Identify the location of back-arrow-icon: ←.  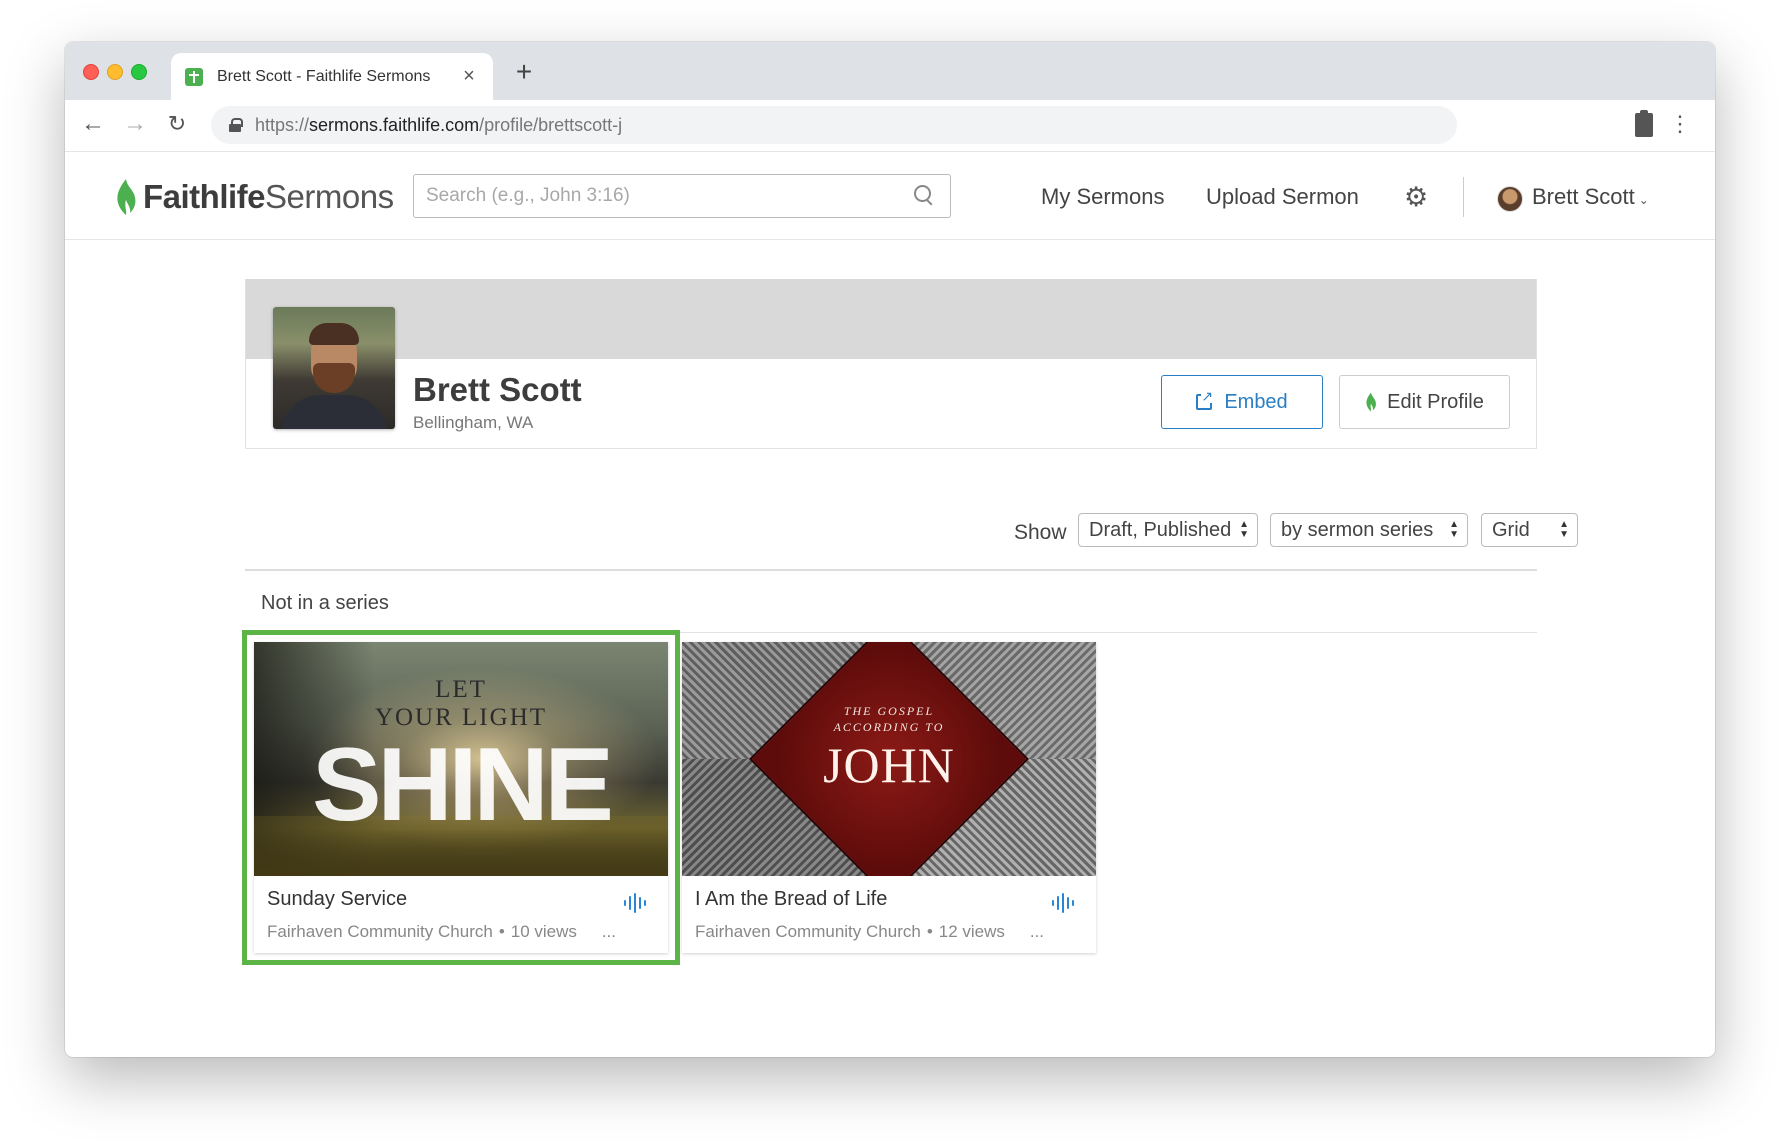
(93, 124).